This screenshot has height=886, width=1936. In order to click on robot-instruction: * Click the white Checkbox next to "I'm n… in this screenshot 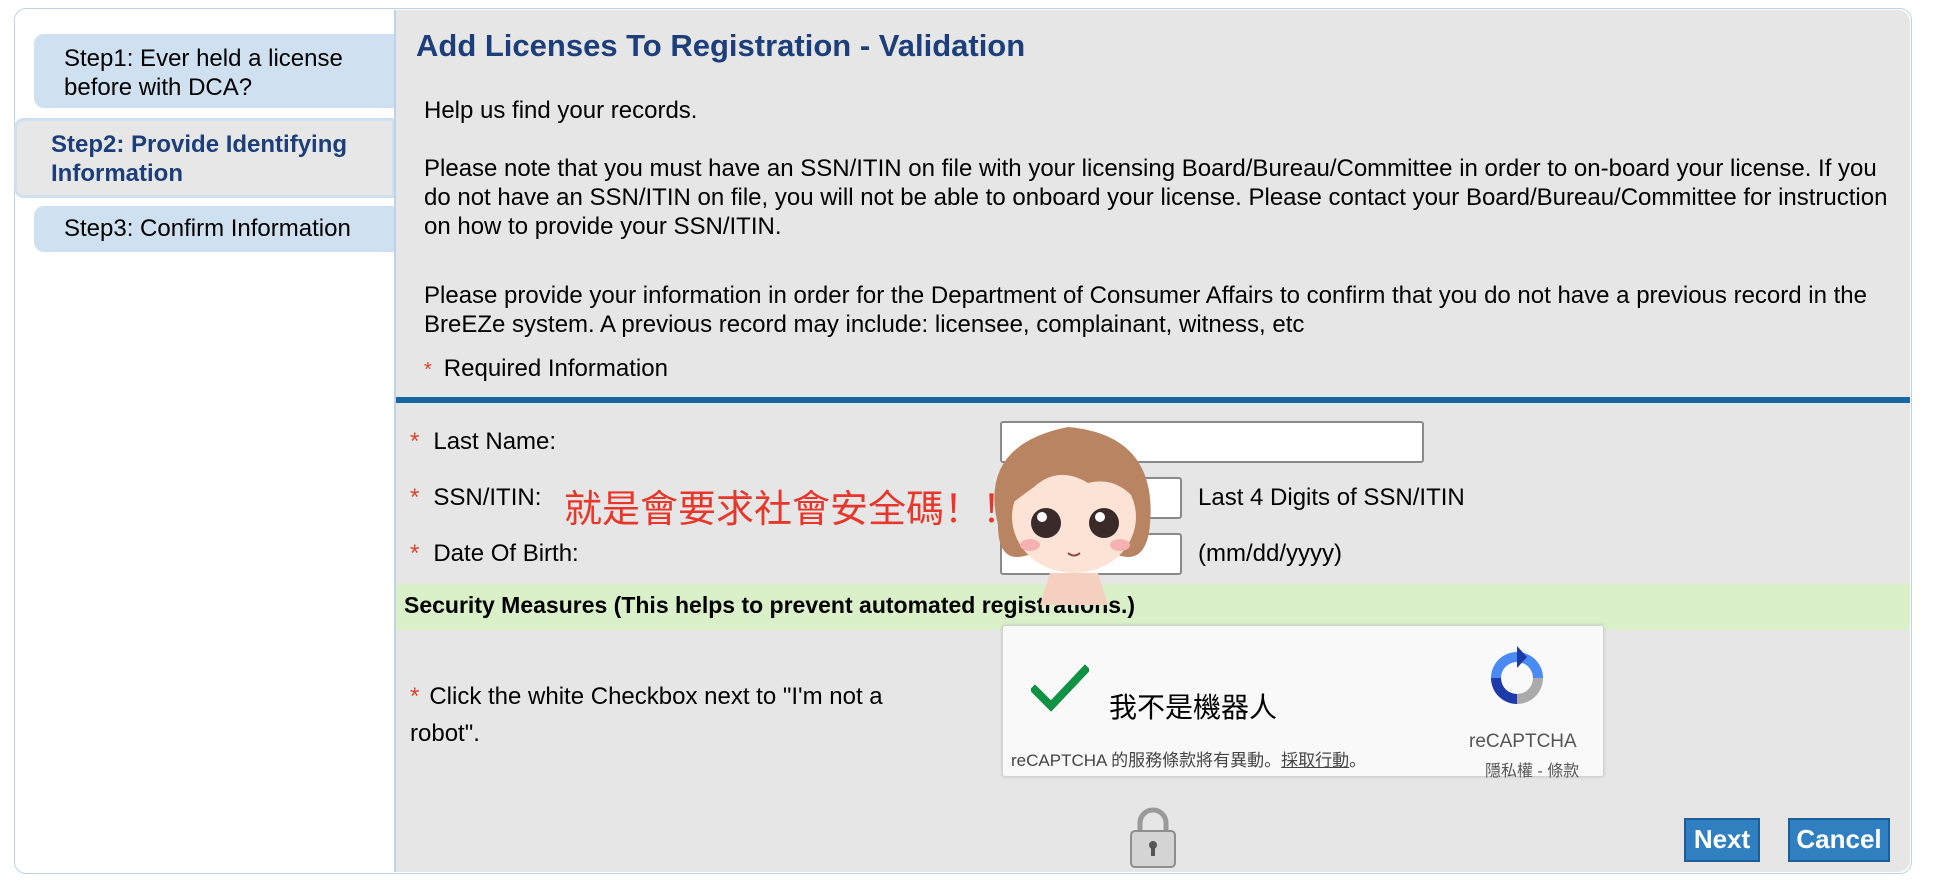, I will do `click(646, 715)`.